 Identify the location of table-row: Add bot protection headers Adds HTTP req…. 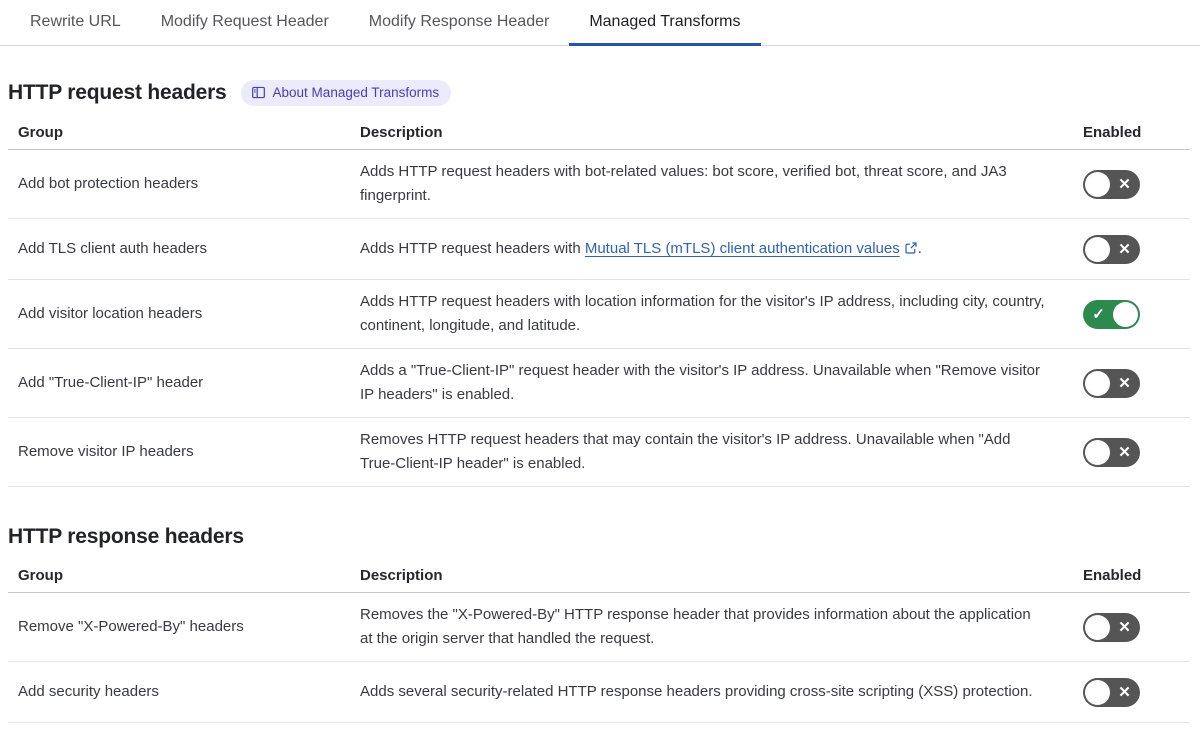
(599, 184).